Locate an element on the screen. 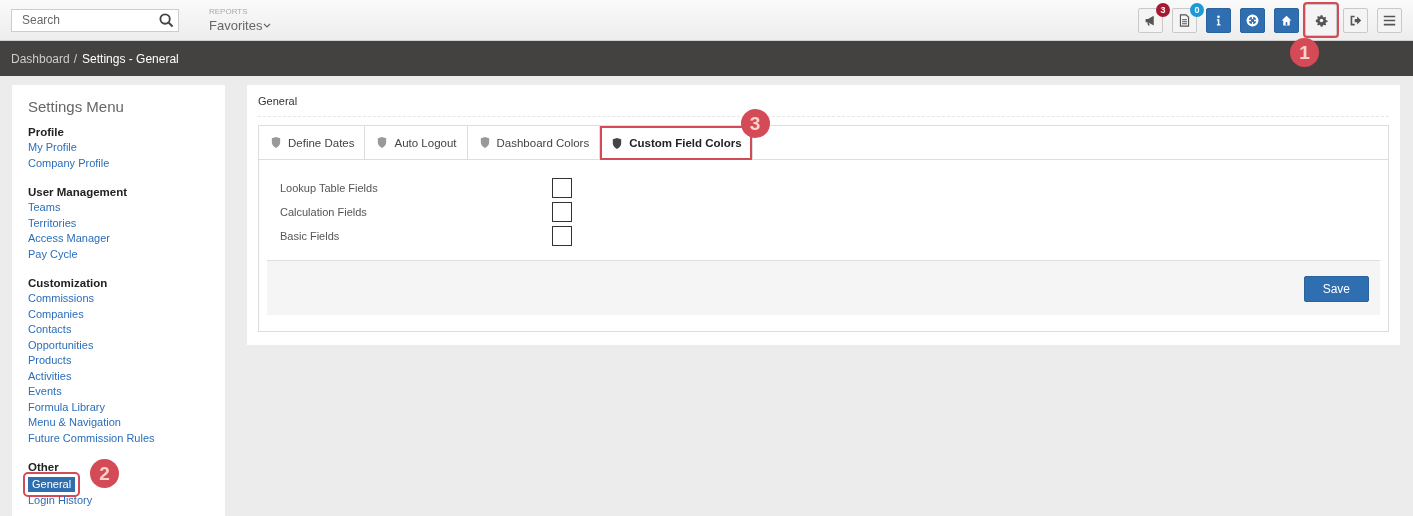 The width and height of the screenshot is (1413, 516). megaphone-button is located at coordinates (1150, 20).